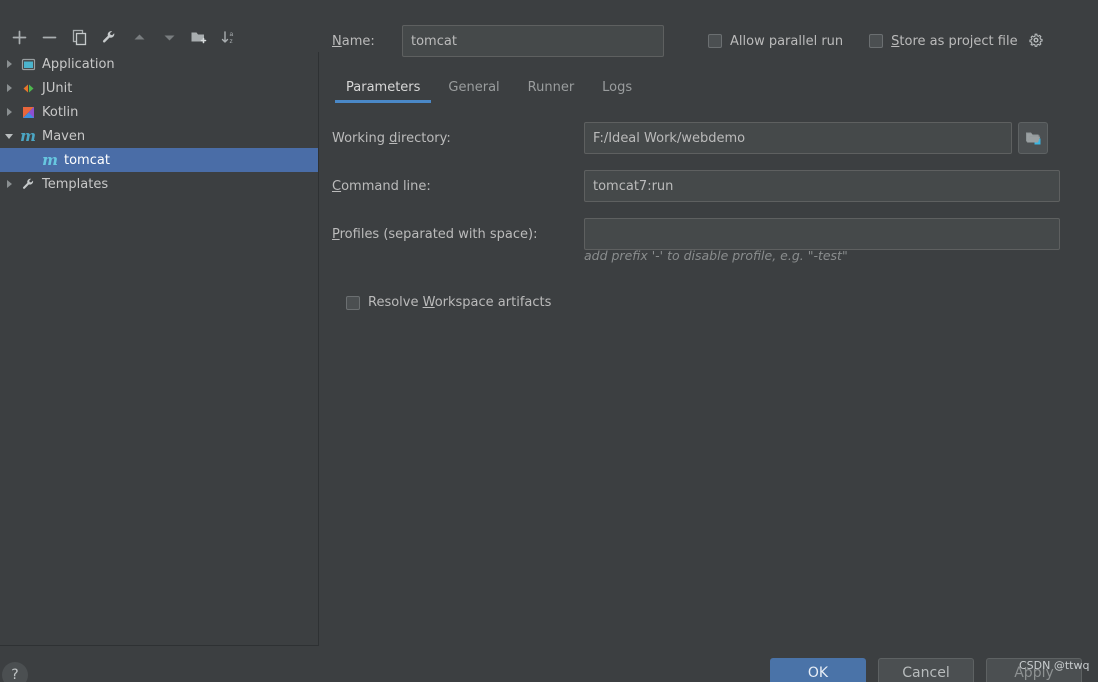 This screenshot has width=1098, height=682. What do you see at coordinates (60, 112) in the screenshot?
I see `tree-item-label: Kotlin` at bounding box center [60, 112].